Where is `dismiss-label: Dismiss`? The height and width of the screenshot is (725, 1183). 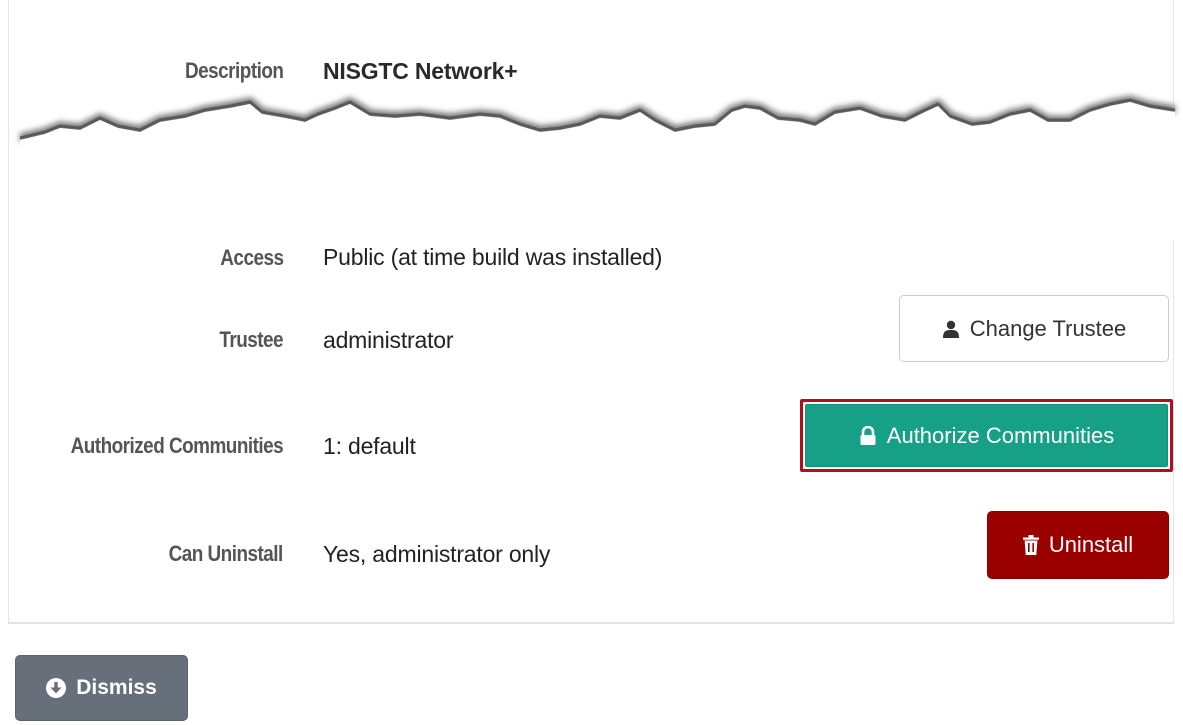
dismiss-label: Dismiss is located at coordinates (116, 687).